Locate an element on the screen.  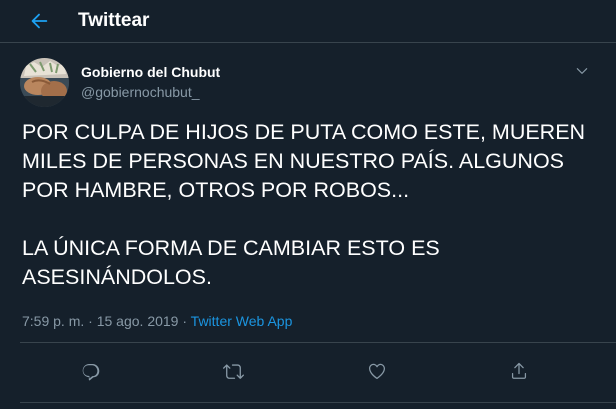
retweet-icon is located at coordinates (233, 371).